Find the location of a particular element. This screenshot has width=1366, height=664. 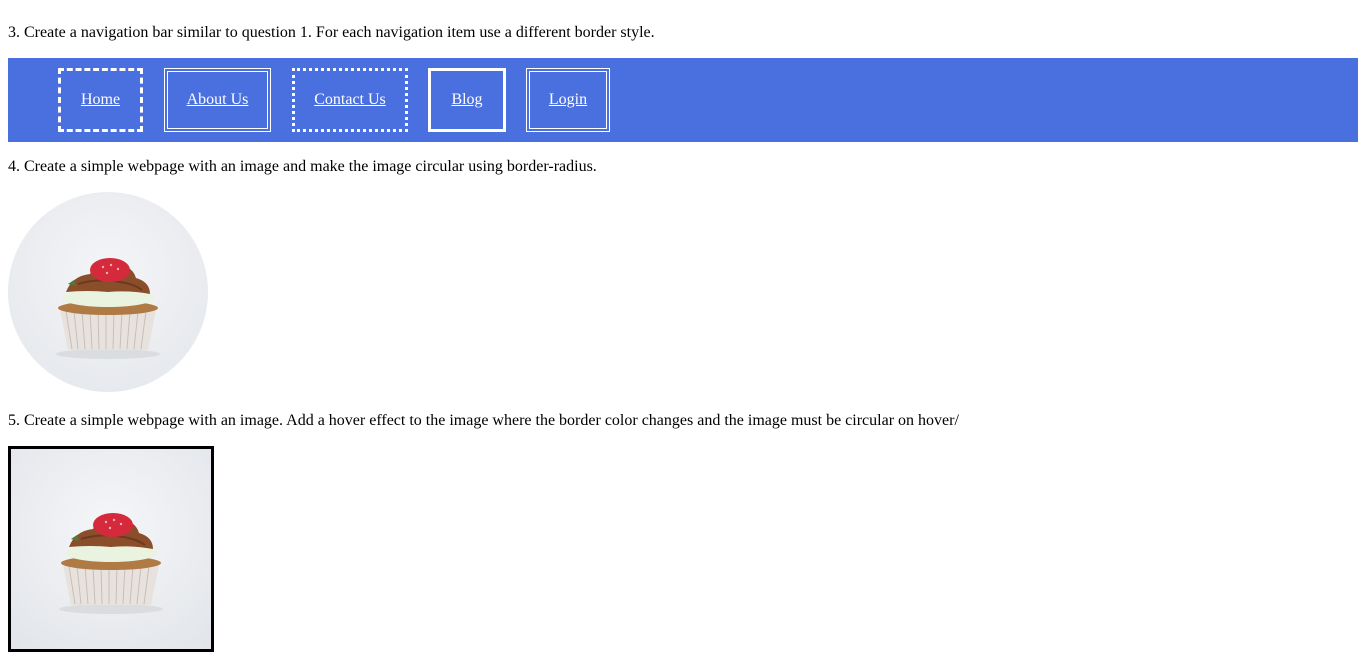

nav-item-blog: Blog is located at coordinates (467, 100).